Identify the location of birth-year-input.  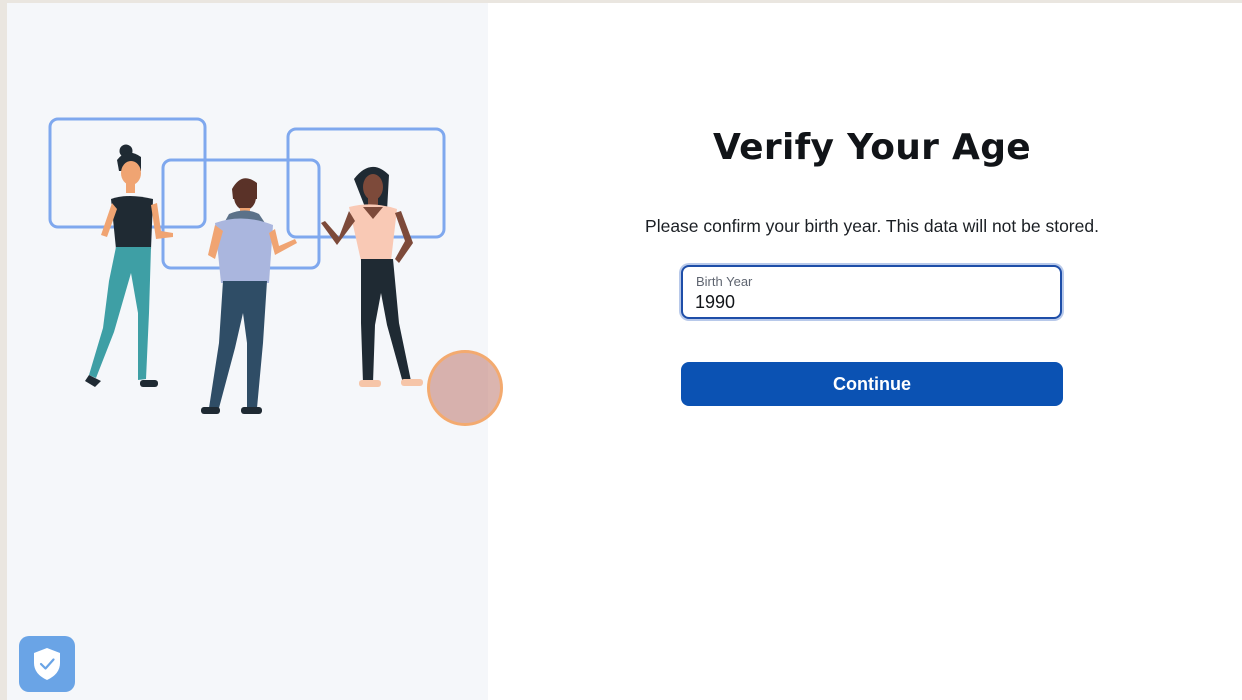
(870, 302).